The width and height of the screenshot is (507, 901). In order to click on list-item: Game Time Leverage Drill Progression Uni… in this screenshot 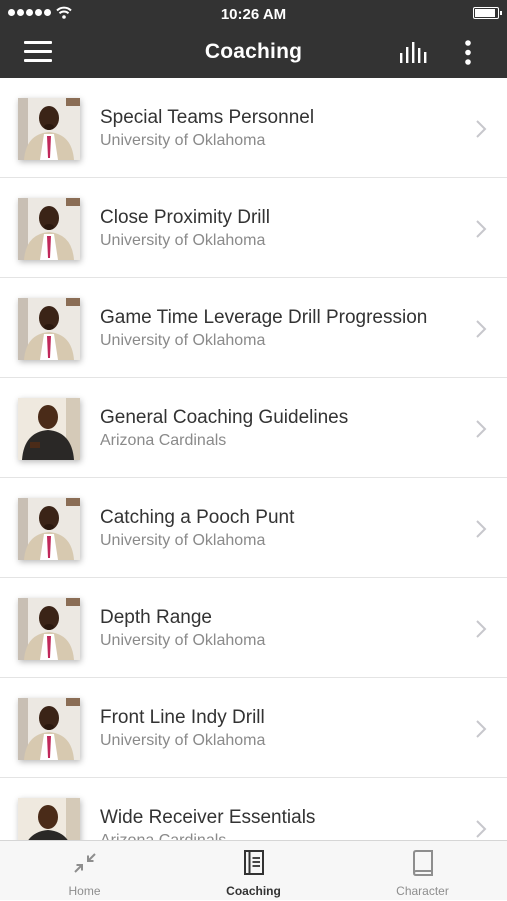, I will do `click(253, 328)`.